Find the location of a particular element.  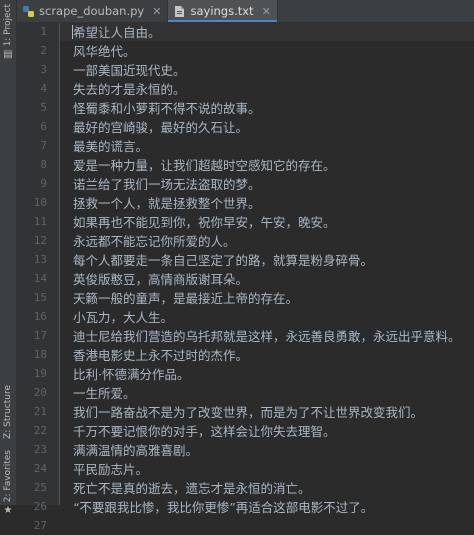

line-number: 17 is located at coordinates (40, 335).